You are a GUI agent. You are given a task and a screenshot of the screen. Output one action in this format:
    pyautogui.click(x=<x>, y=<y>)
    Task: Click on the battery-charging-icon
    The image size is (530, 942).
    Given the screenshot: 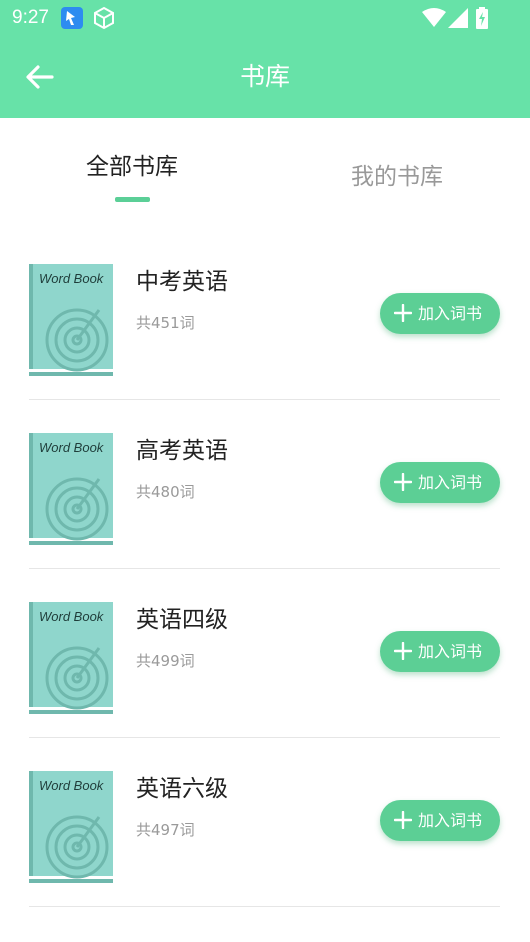 What is the action you would take?
    pyautogui.click(x=482, y=18)
    